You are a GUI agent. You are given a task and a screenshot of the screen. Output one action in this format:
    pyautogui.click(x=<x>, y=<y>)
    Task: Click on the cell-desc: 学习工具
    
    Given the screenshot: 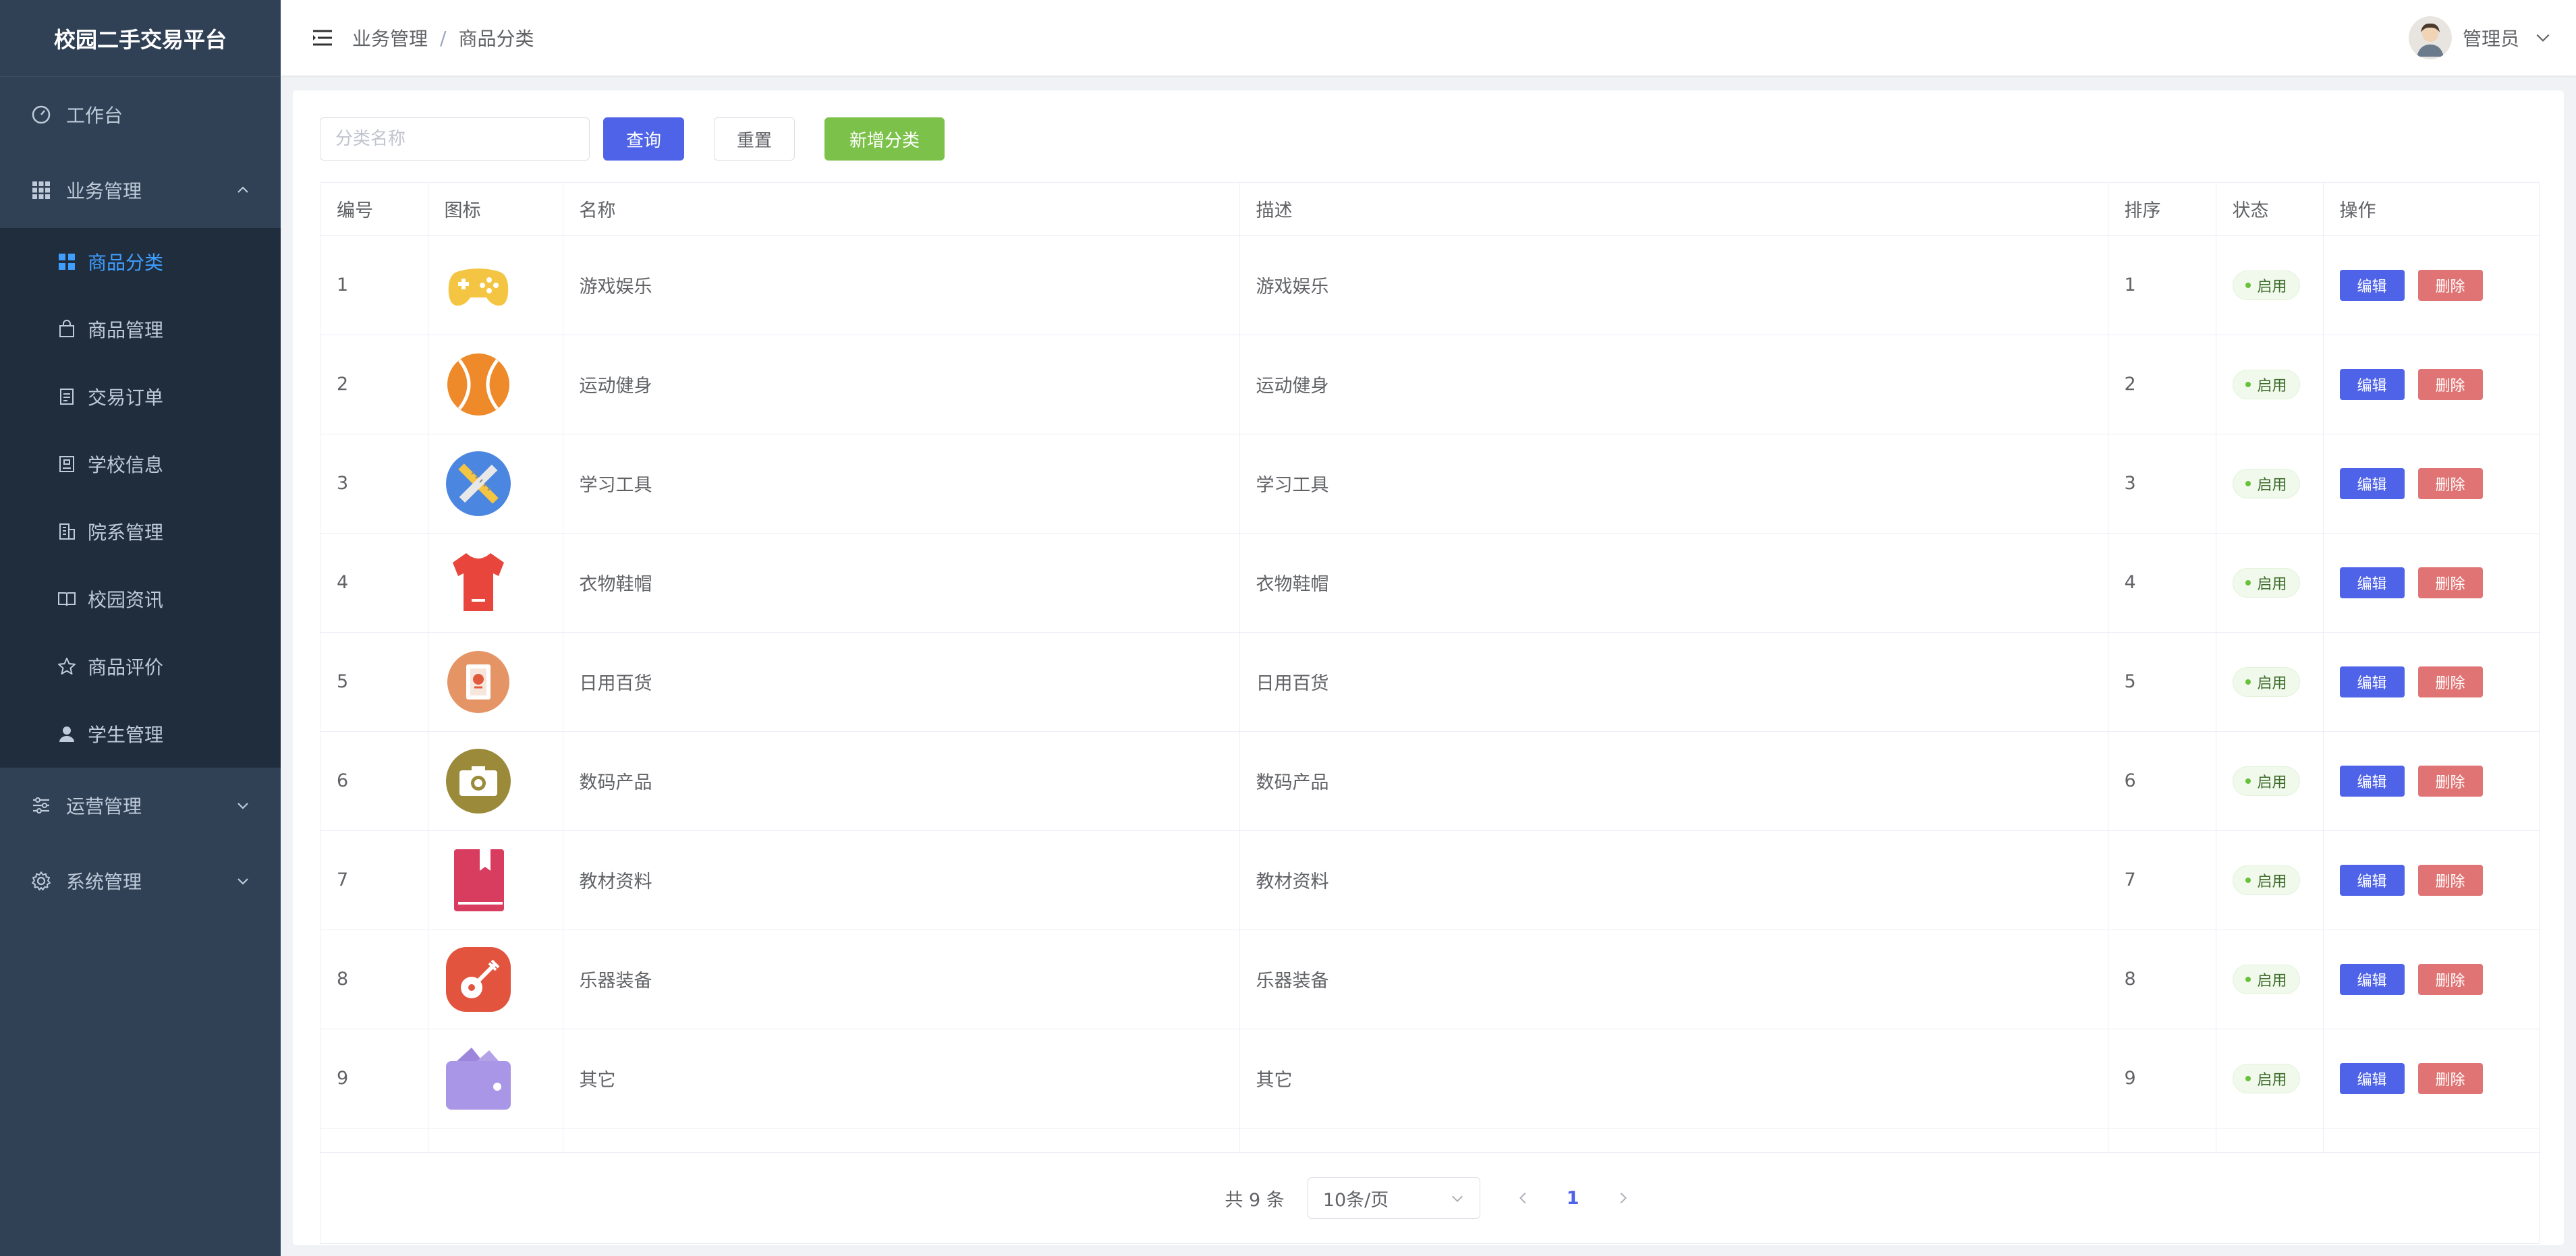 What is the action you would take?
    pyautogui.click(x=1673, y=484)
    